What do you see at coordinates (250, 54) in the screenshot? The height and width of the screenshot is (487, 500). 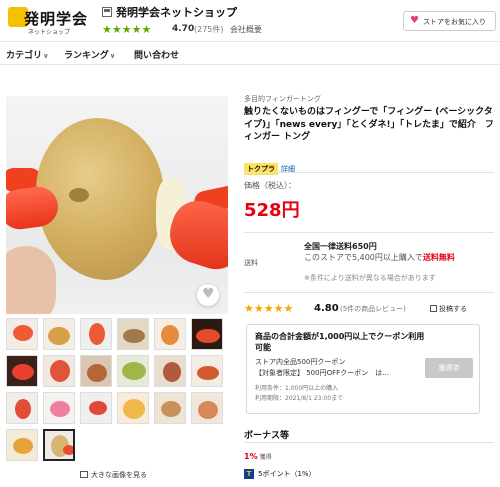 I see `store-nav: カテゴリ∨ ランキング∨ 問い合わせ` at bounding box center [250, 54].